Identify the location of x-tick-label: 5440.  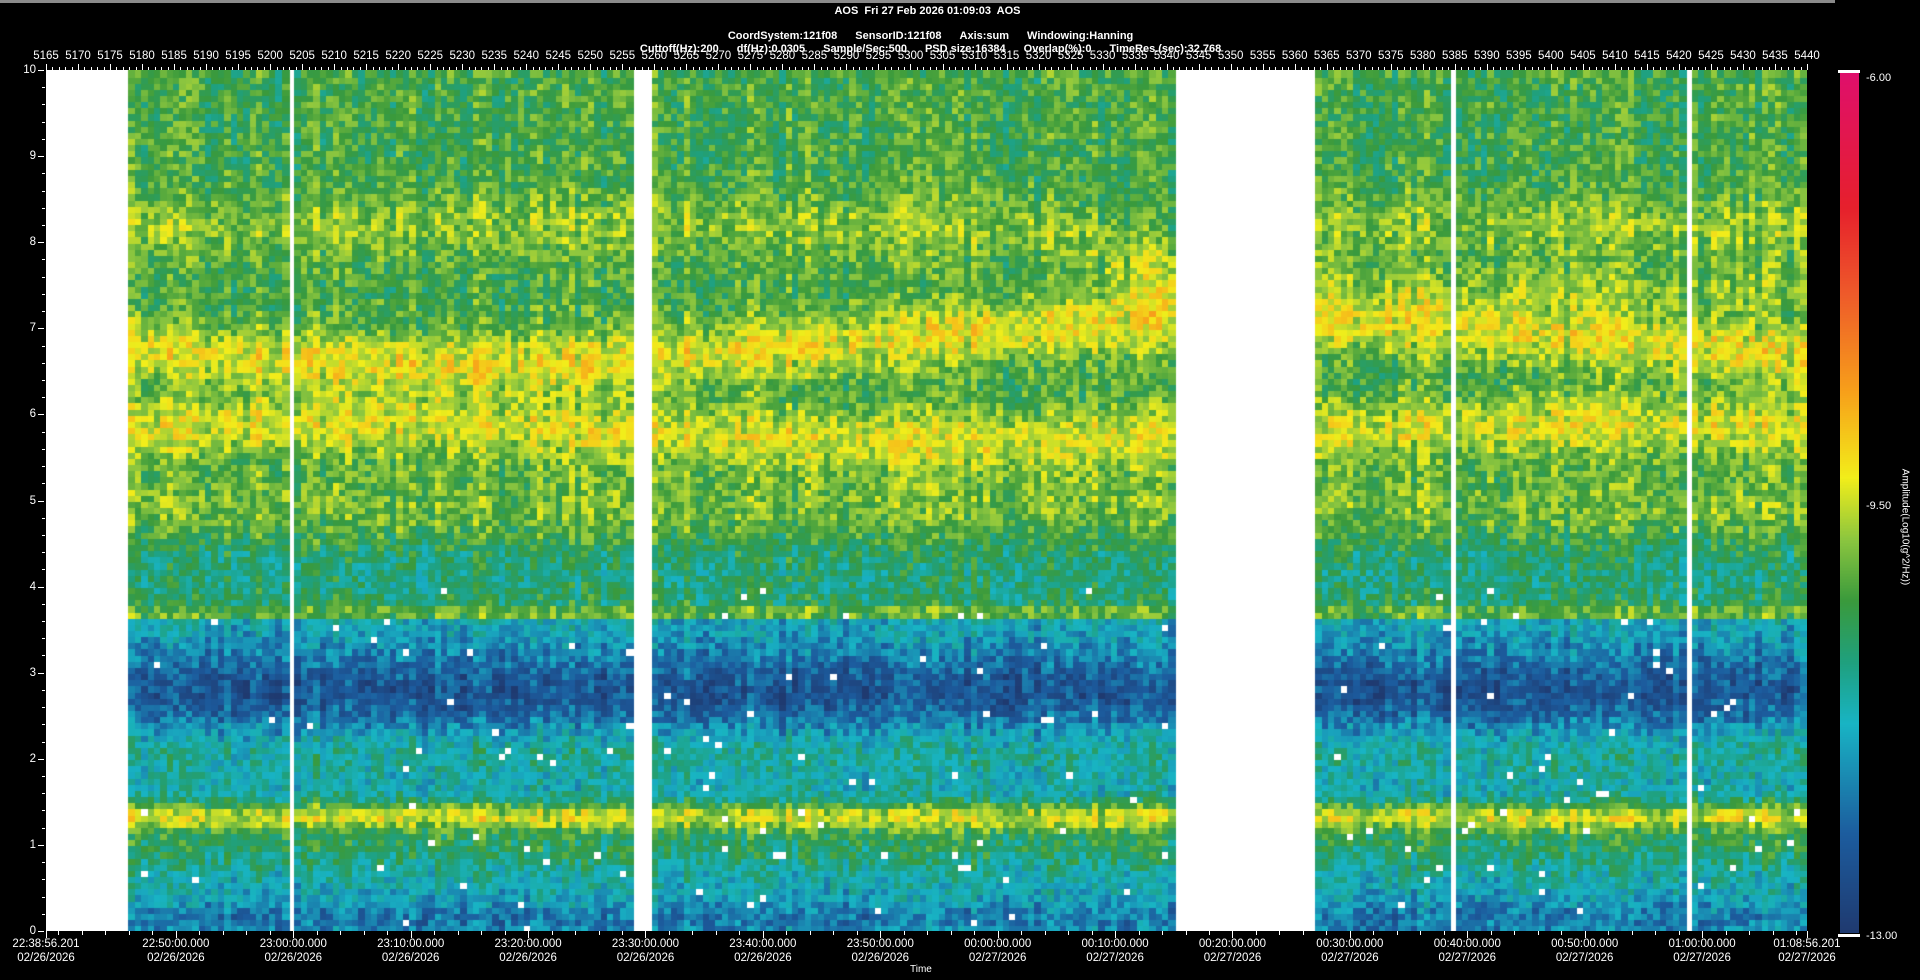
(1807, 56).